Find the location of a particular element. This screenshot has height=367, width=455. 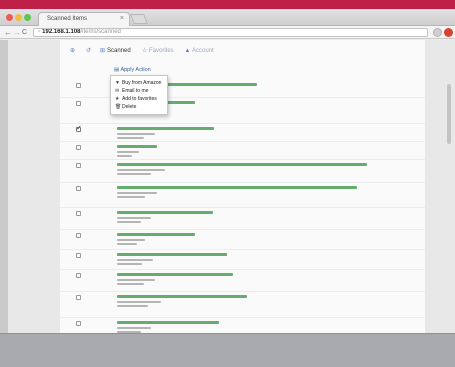

cart-icon: ▼ is located at coordinates (117, 83).